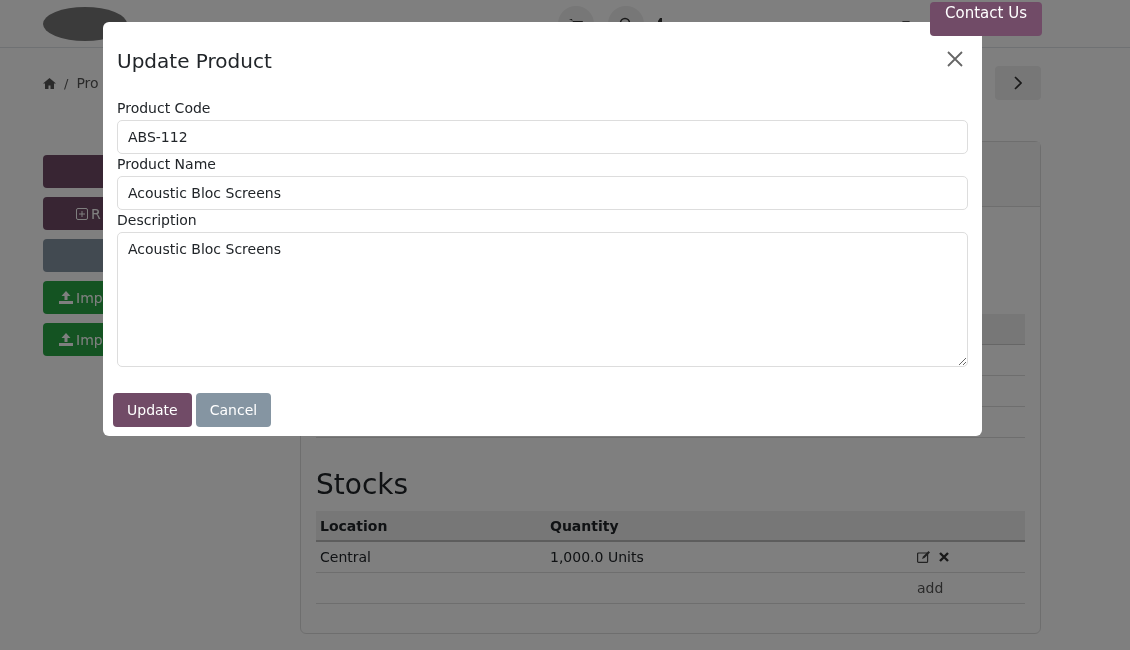 This screenshot has height=650, width=1130. What do you see at coordinates (542, 137) in the screenshot?
I see `text-field: ABS-112` at bounding box center [542, 137].